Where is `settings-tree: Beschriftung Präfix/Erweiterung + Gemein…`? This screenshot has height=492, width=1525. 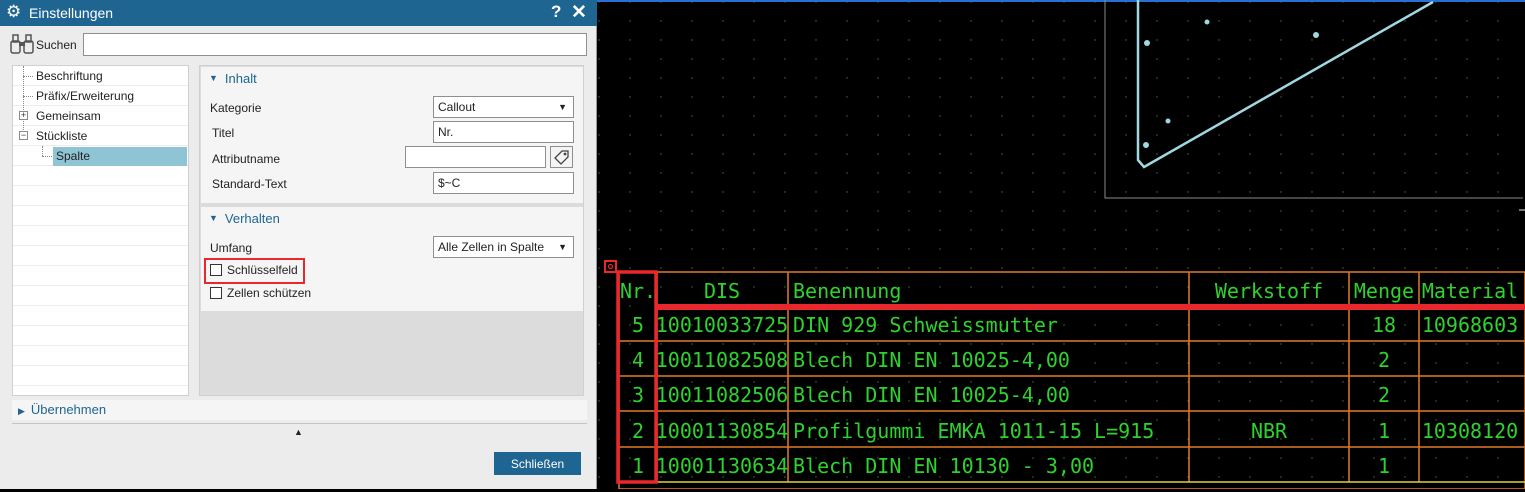
settings-tree: Beschriftung Präfix/Erweiterung + Gemein… is located at coordinates (100, 230).